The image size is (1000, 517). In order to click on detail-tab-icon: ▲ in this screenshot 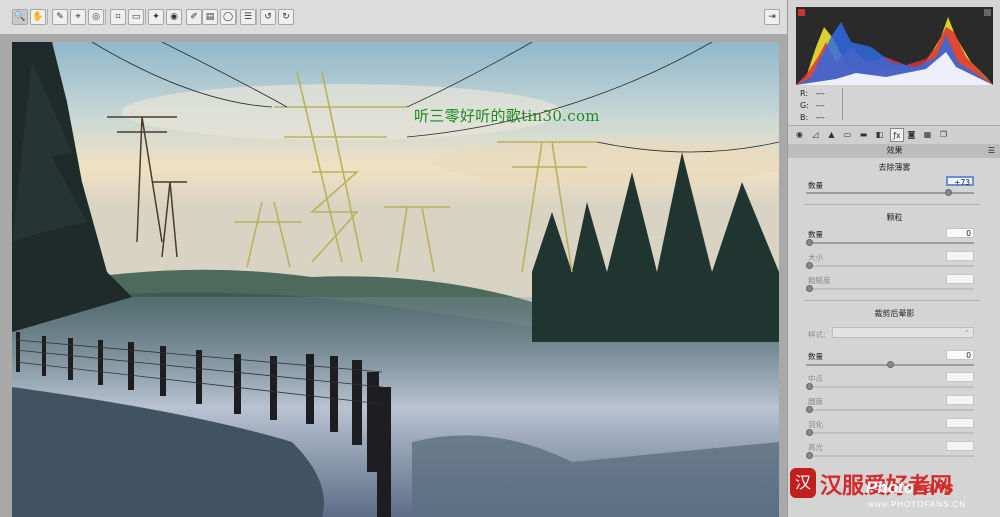, I will do `click(831, 134)`.